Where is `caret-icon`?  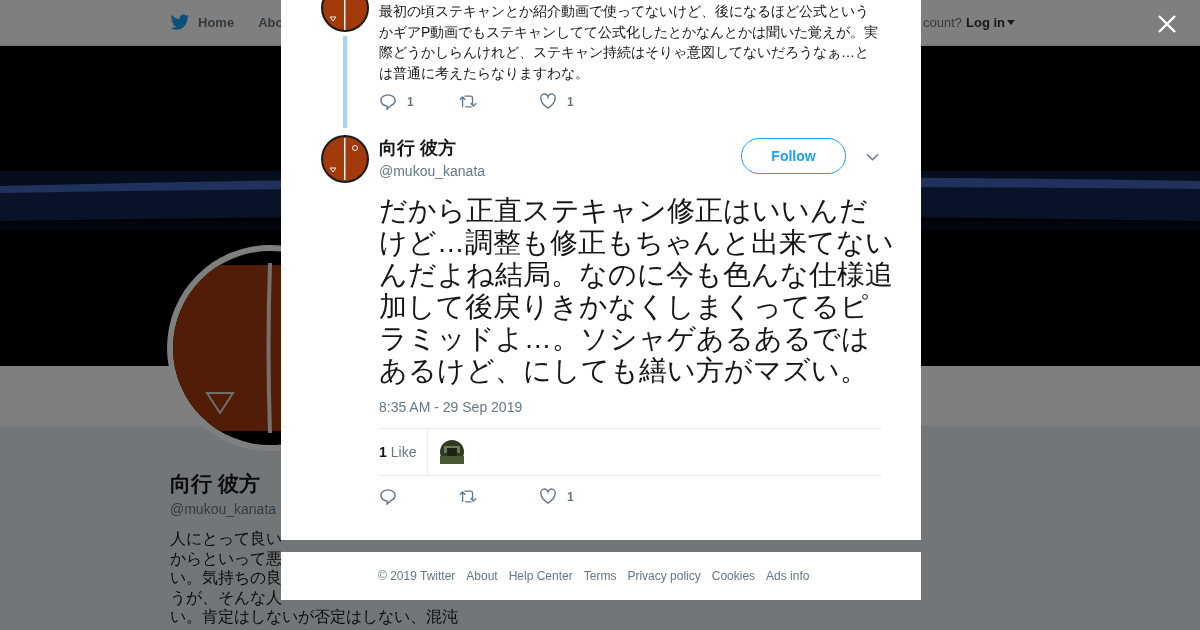 caret-icon is located at coordinates (1011, 22).